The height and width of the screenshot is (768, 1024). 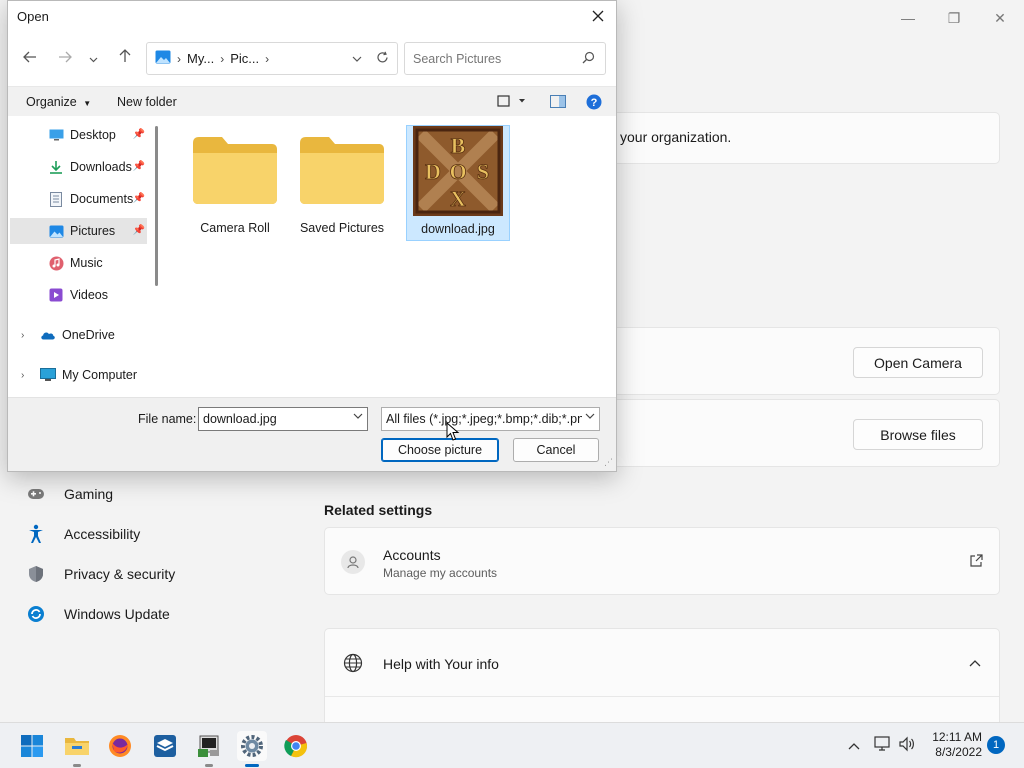 What do you see at coordinates (32, 746) in the screenshot?
I see `windows-start-icon` at bounding box center [32, 746].